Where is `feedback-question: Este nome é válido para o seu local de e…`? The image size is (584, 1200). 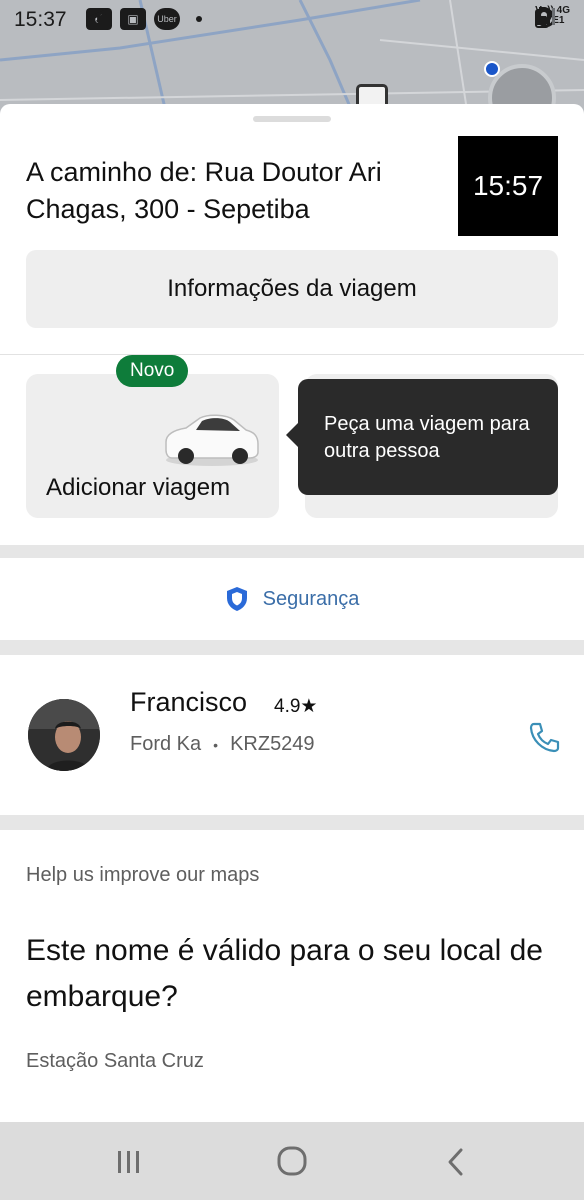
feedback-question: Este nome é válido para o seu local de e… is located at coordinates (284, 973).